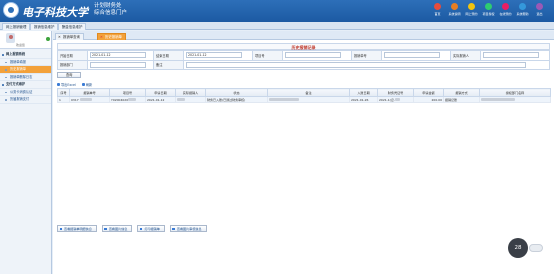 This screenshot has width=554, height=274. What do you see at coordinates (127, 92) in the screenshot?
I see `col-header: 项目号` at bounding box center [127, 92].